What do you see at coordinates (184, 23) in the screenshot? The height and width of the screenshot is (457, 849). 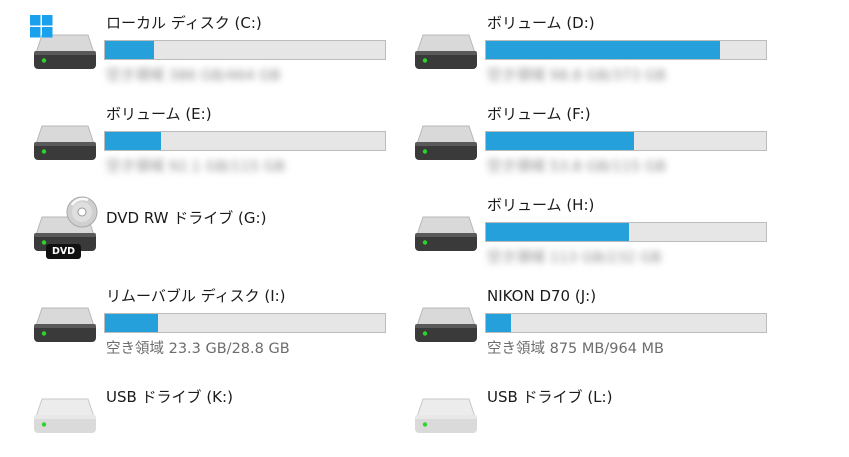 I see `drive-label: ローカル ディスク (C:)` at bounding box center [184, 23].